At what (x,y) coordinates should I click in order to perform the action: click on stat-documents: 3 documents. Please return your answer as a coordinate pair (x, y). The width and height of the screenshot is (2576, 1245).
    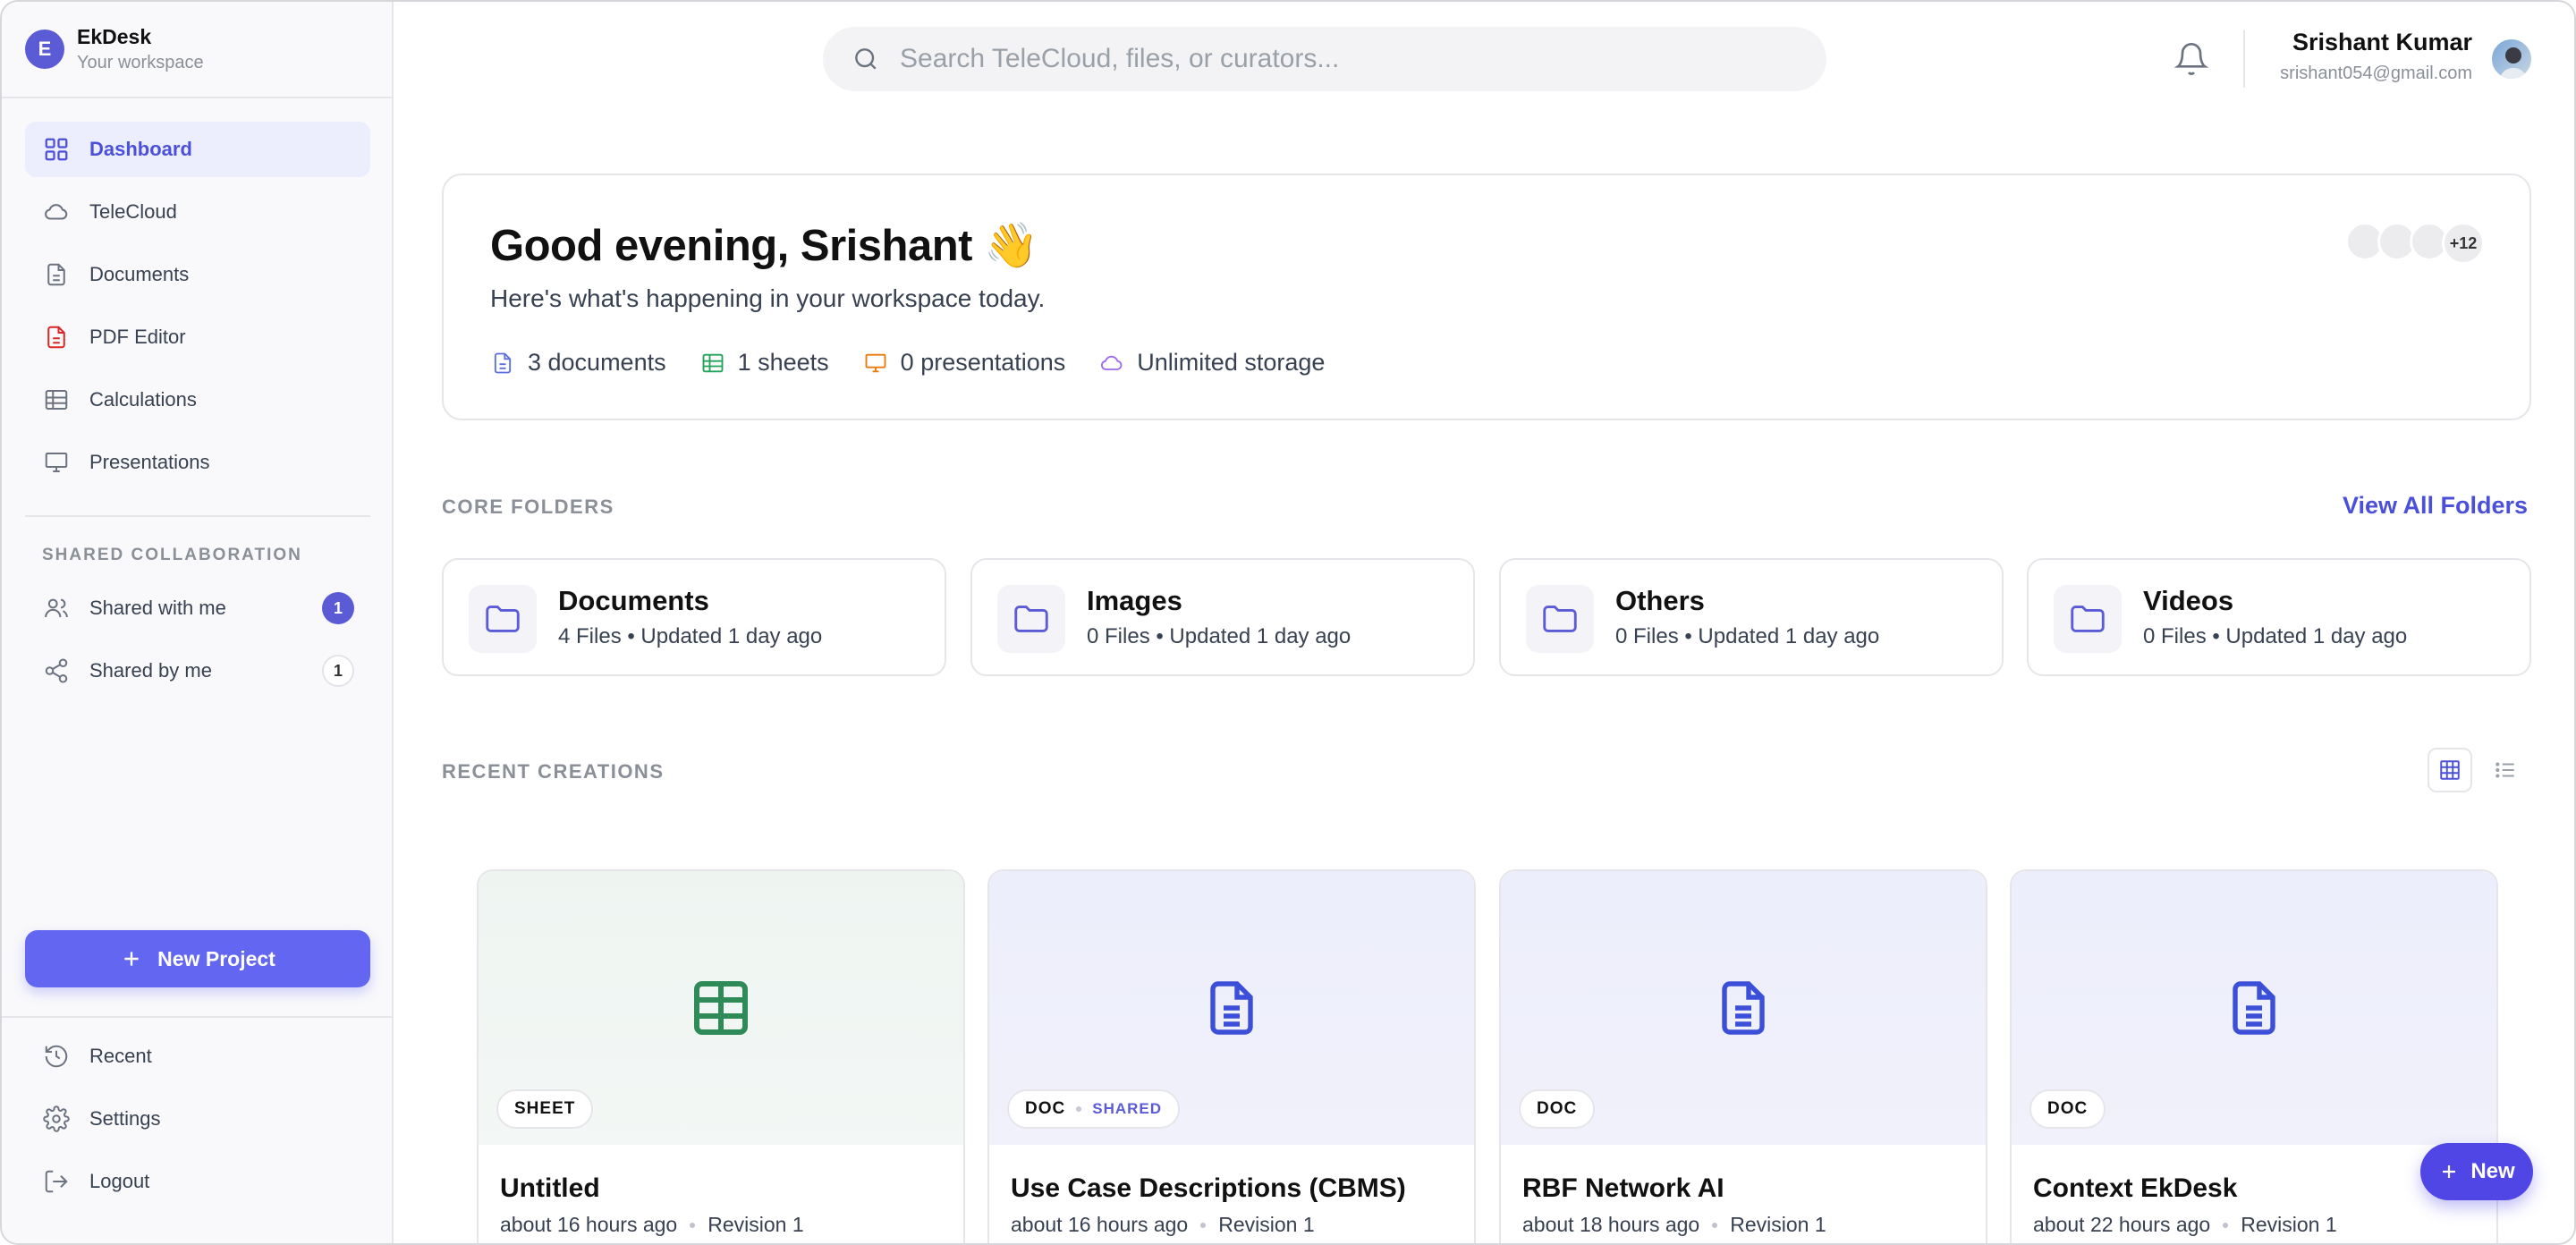
    Looking at the image, I should click on (578, 363).